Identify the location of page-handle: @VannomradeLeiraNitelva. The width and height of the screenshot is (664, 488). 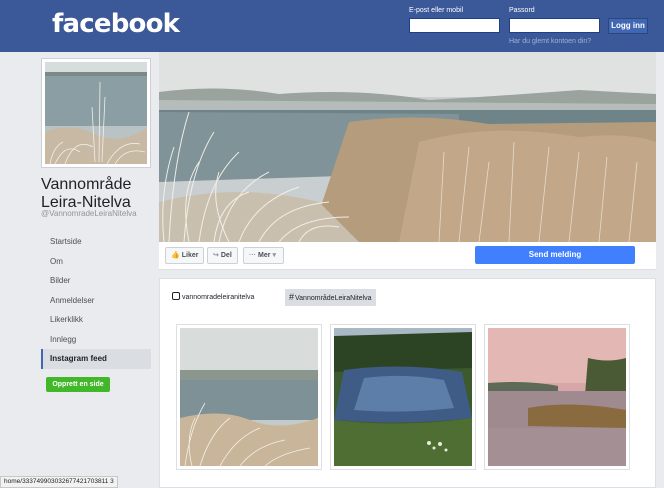
(89, 213).